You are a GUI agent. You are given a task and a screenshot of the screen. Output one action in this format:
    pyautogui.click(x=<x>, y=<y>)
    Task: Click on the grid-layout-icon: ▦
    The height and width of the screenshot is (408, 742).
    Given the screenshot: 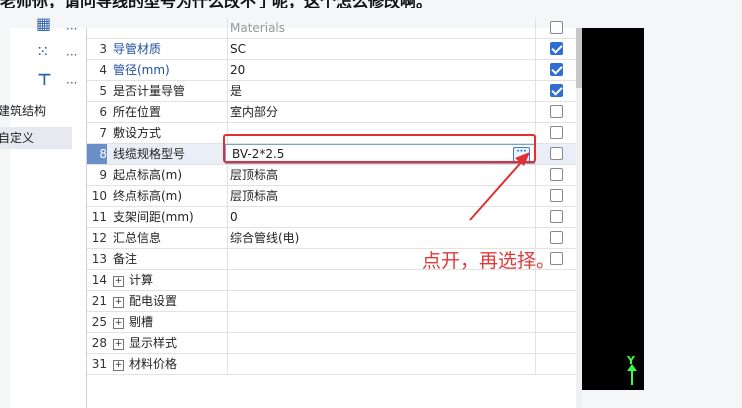 What is the action you would take?
    pyautogui.click(x=43, y=23)
    